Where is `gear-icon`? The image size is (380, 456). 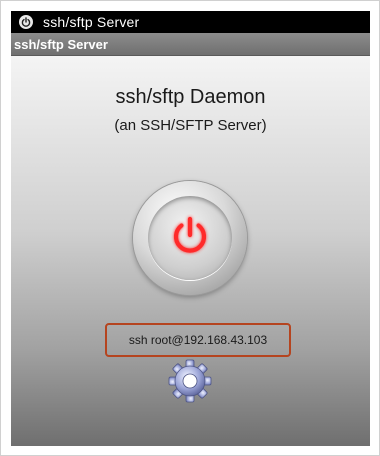
gear-icon is located at coordinates (190, 383).